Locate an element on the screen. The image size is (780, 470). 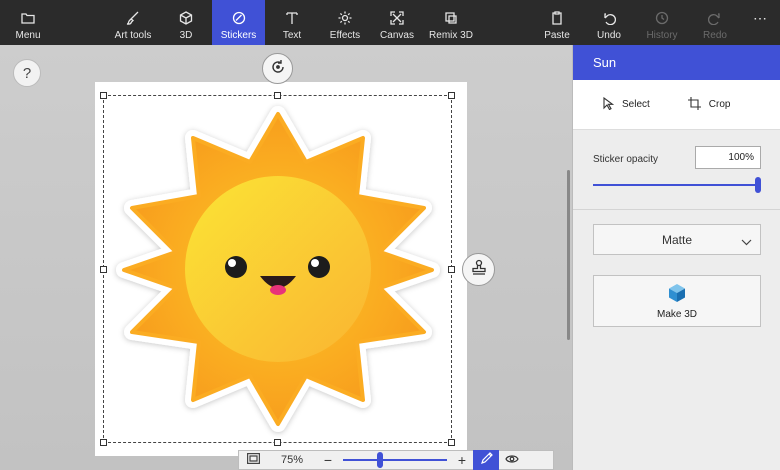
opacity-input is located at coordinates (728, 157).